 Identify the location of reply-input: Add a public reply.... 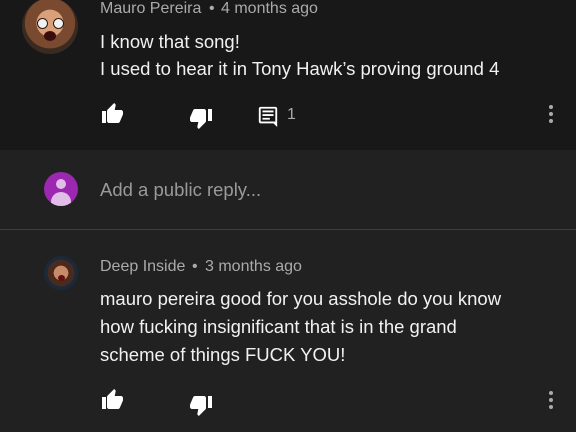
(320, 190).